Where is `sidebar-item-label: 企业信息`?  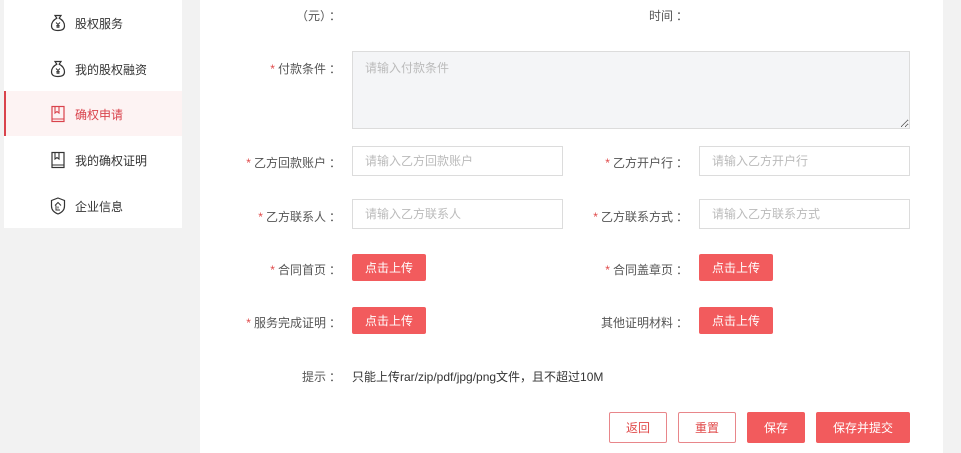 sidebar-item-label: 企业信息 is located at coordinates (99, 207).